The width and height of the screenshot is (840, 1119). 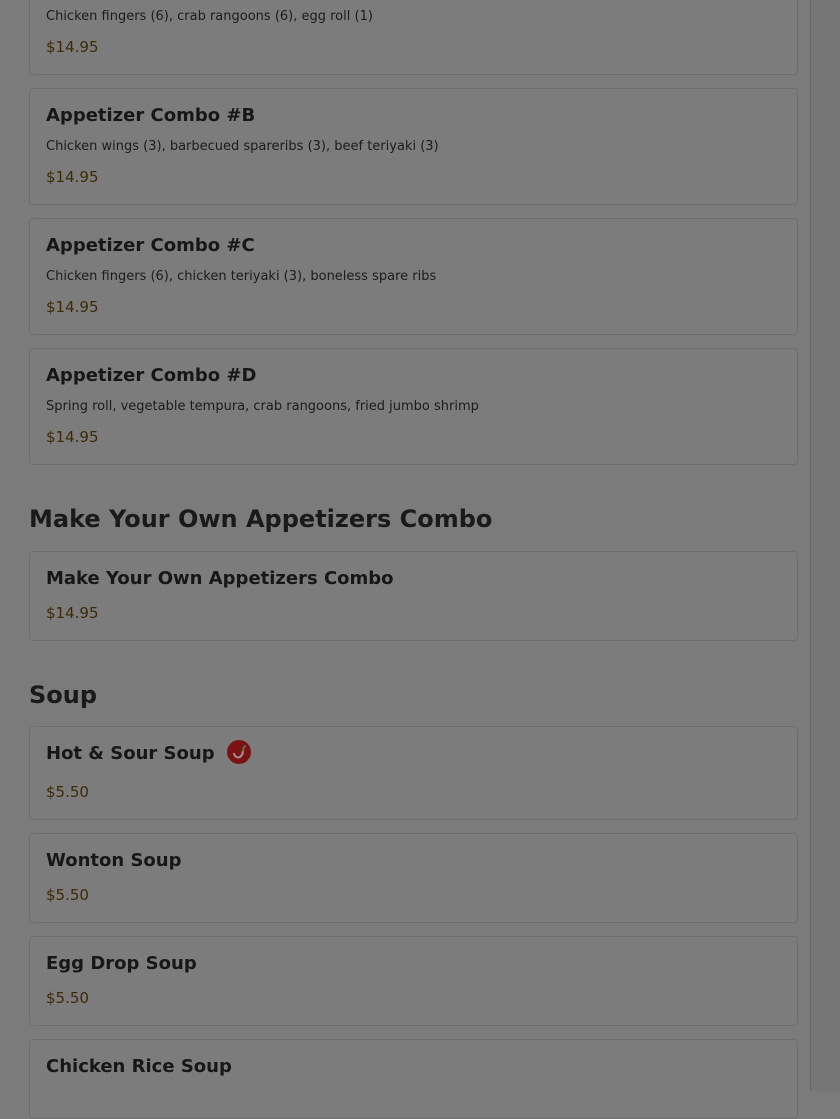 I want to click on menu-item-card: Make Your Own Appetizers Combo $14.95, so click(x=413, y=596).